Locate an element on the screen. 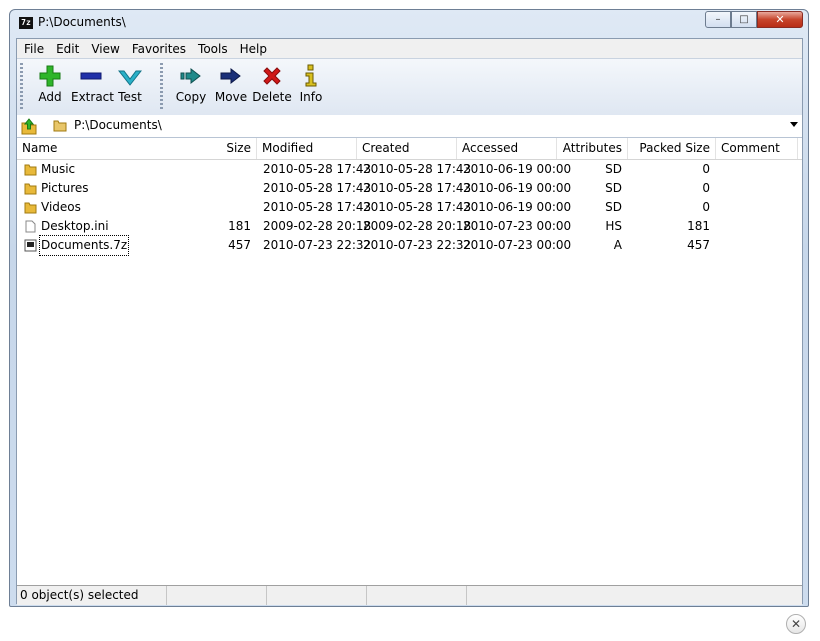  copy-button: Copy is located at coordinates (191, 84).